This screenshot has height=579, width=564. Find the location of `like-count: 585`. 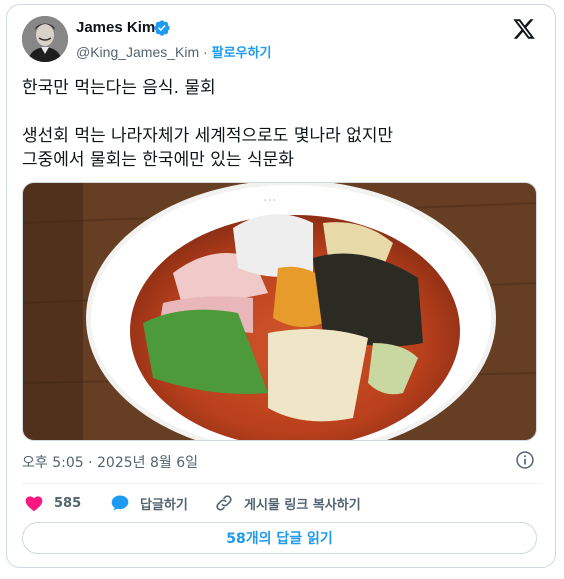

like-count: 585 is located at coordinates (68, 503).